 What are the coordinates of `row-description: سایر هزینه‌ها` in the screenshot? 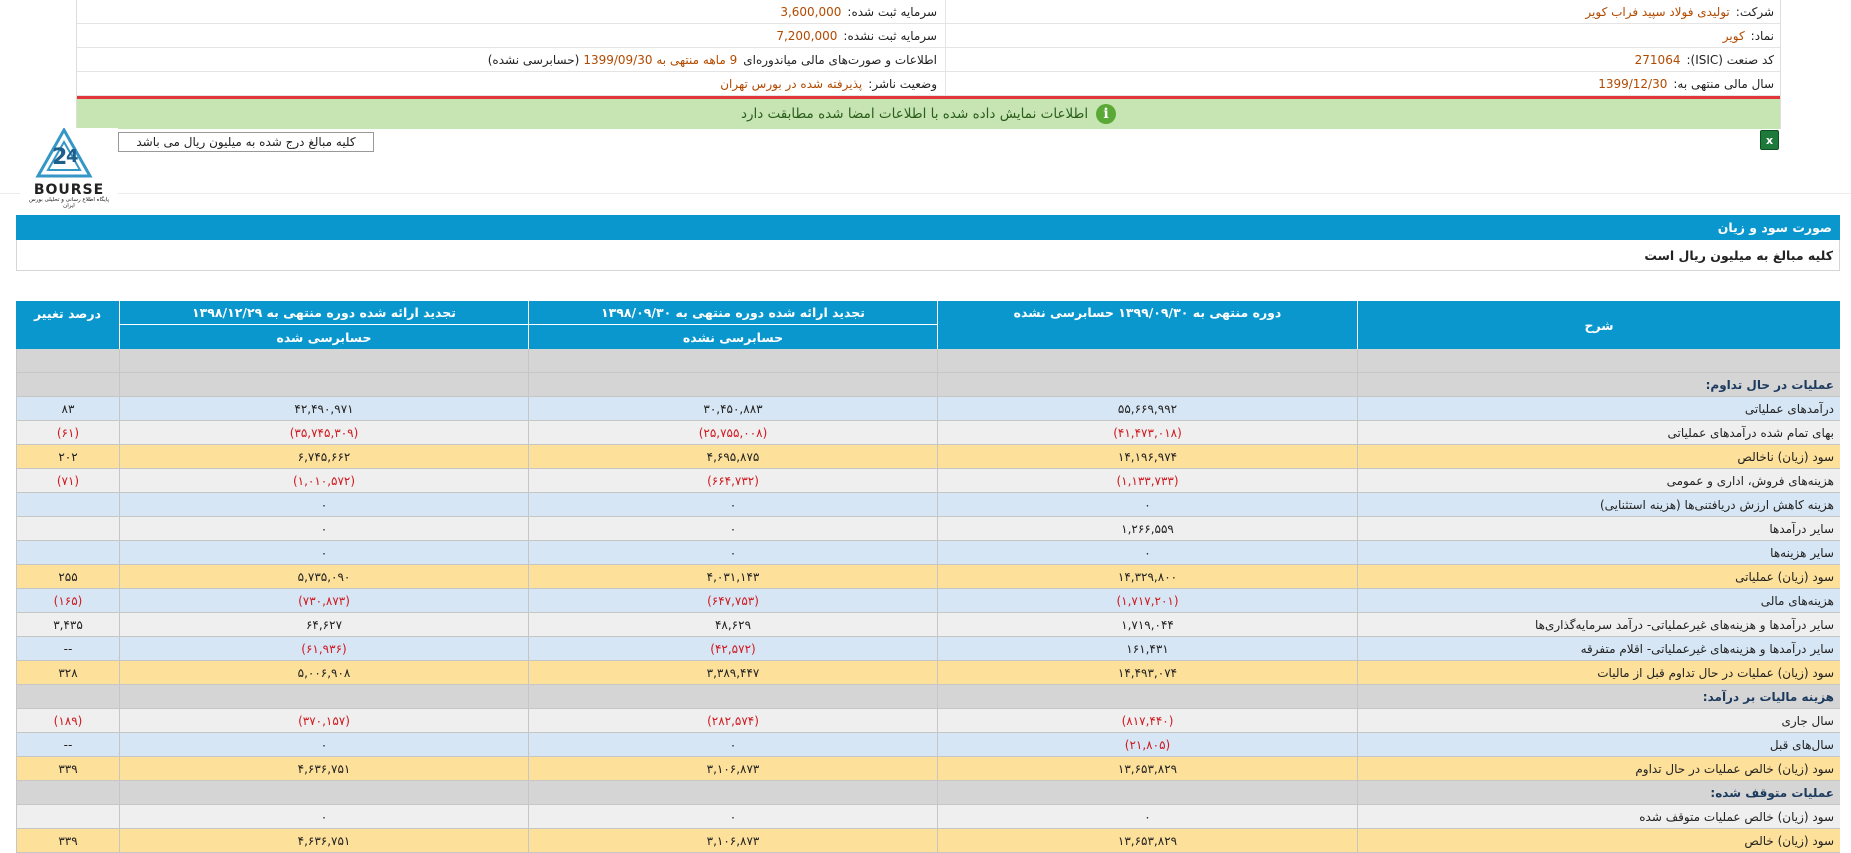 It's located at (1598, 552).